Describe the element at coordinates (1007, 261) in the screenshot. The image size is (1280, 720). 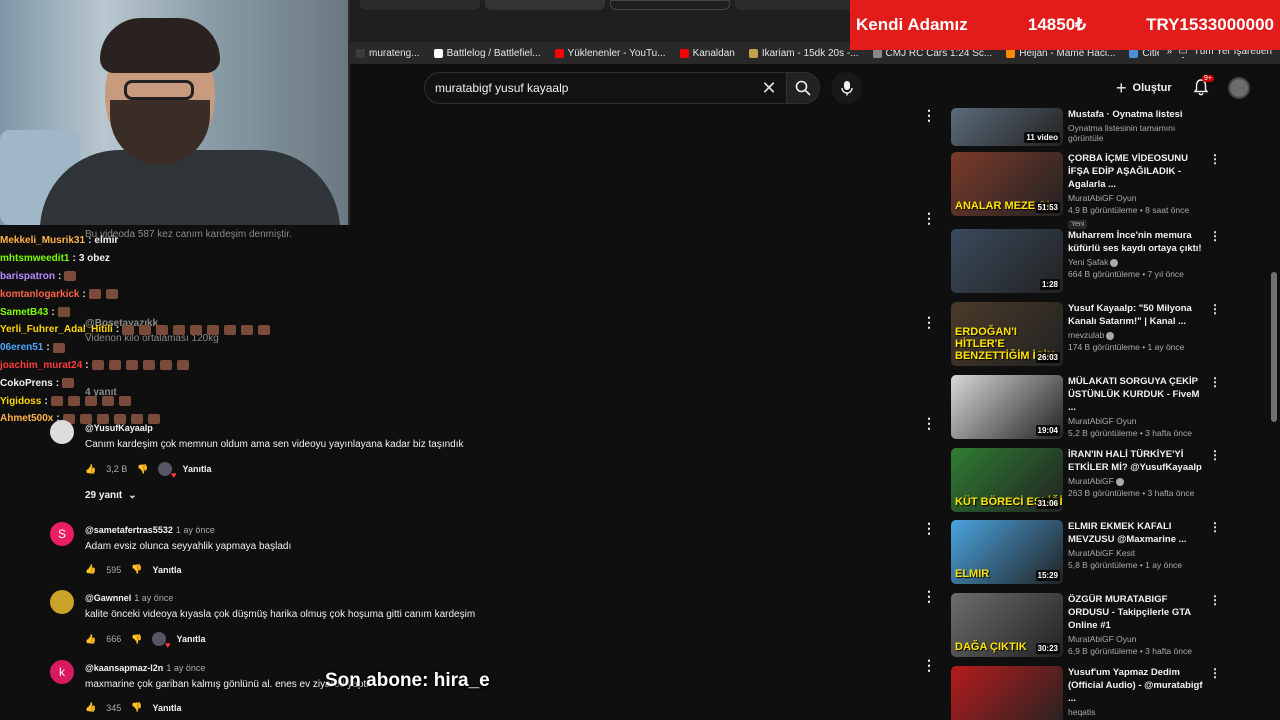
I see `video-thumbnail: 1:28` at that location.